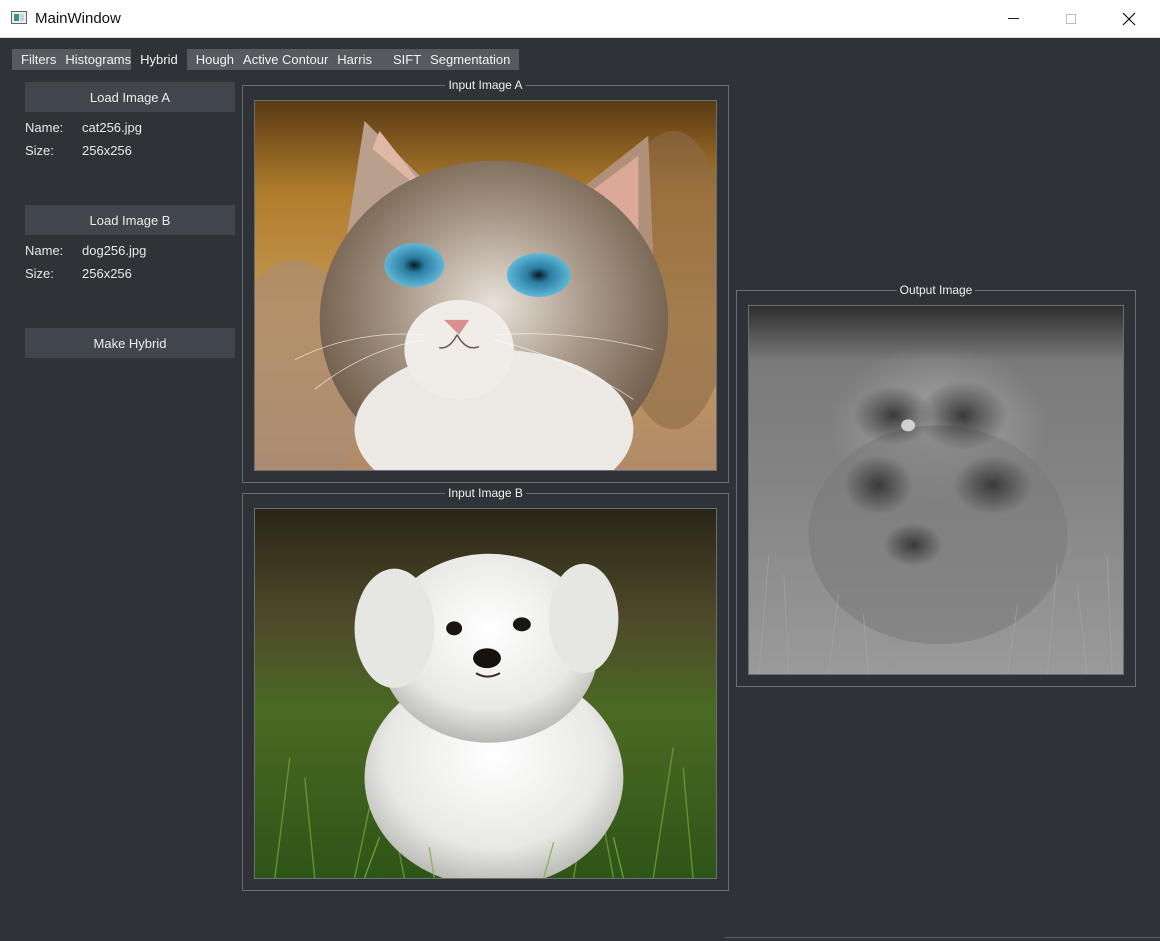  I want to click on image-b-name-label: Name:, so click(44, 250).